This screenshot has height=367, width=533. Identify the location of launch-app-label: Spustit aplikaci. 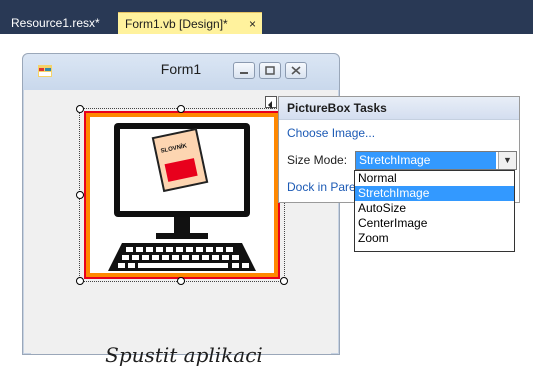
(184, 355).